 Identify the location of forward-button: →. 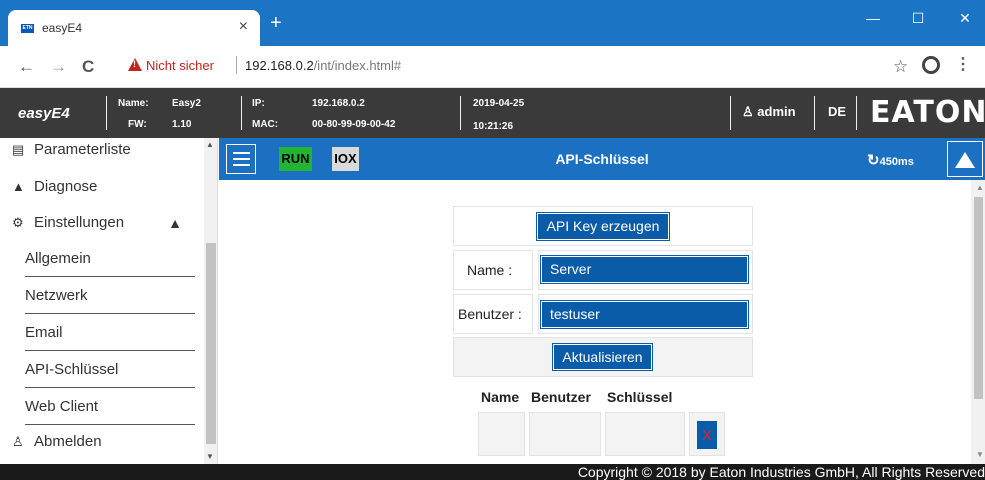
(58, 67).